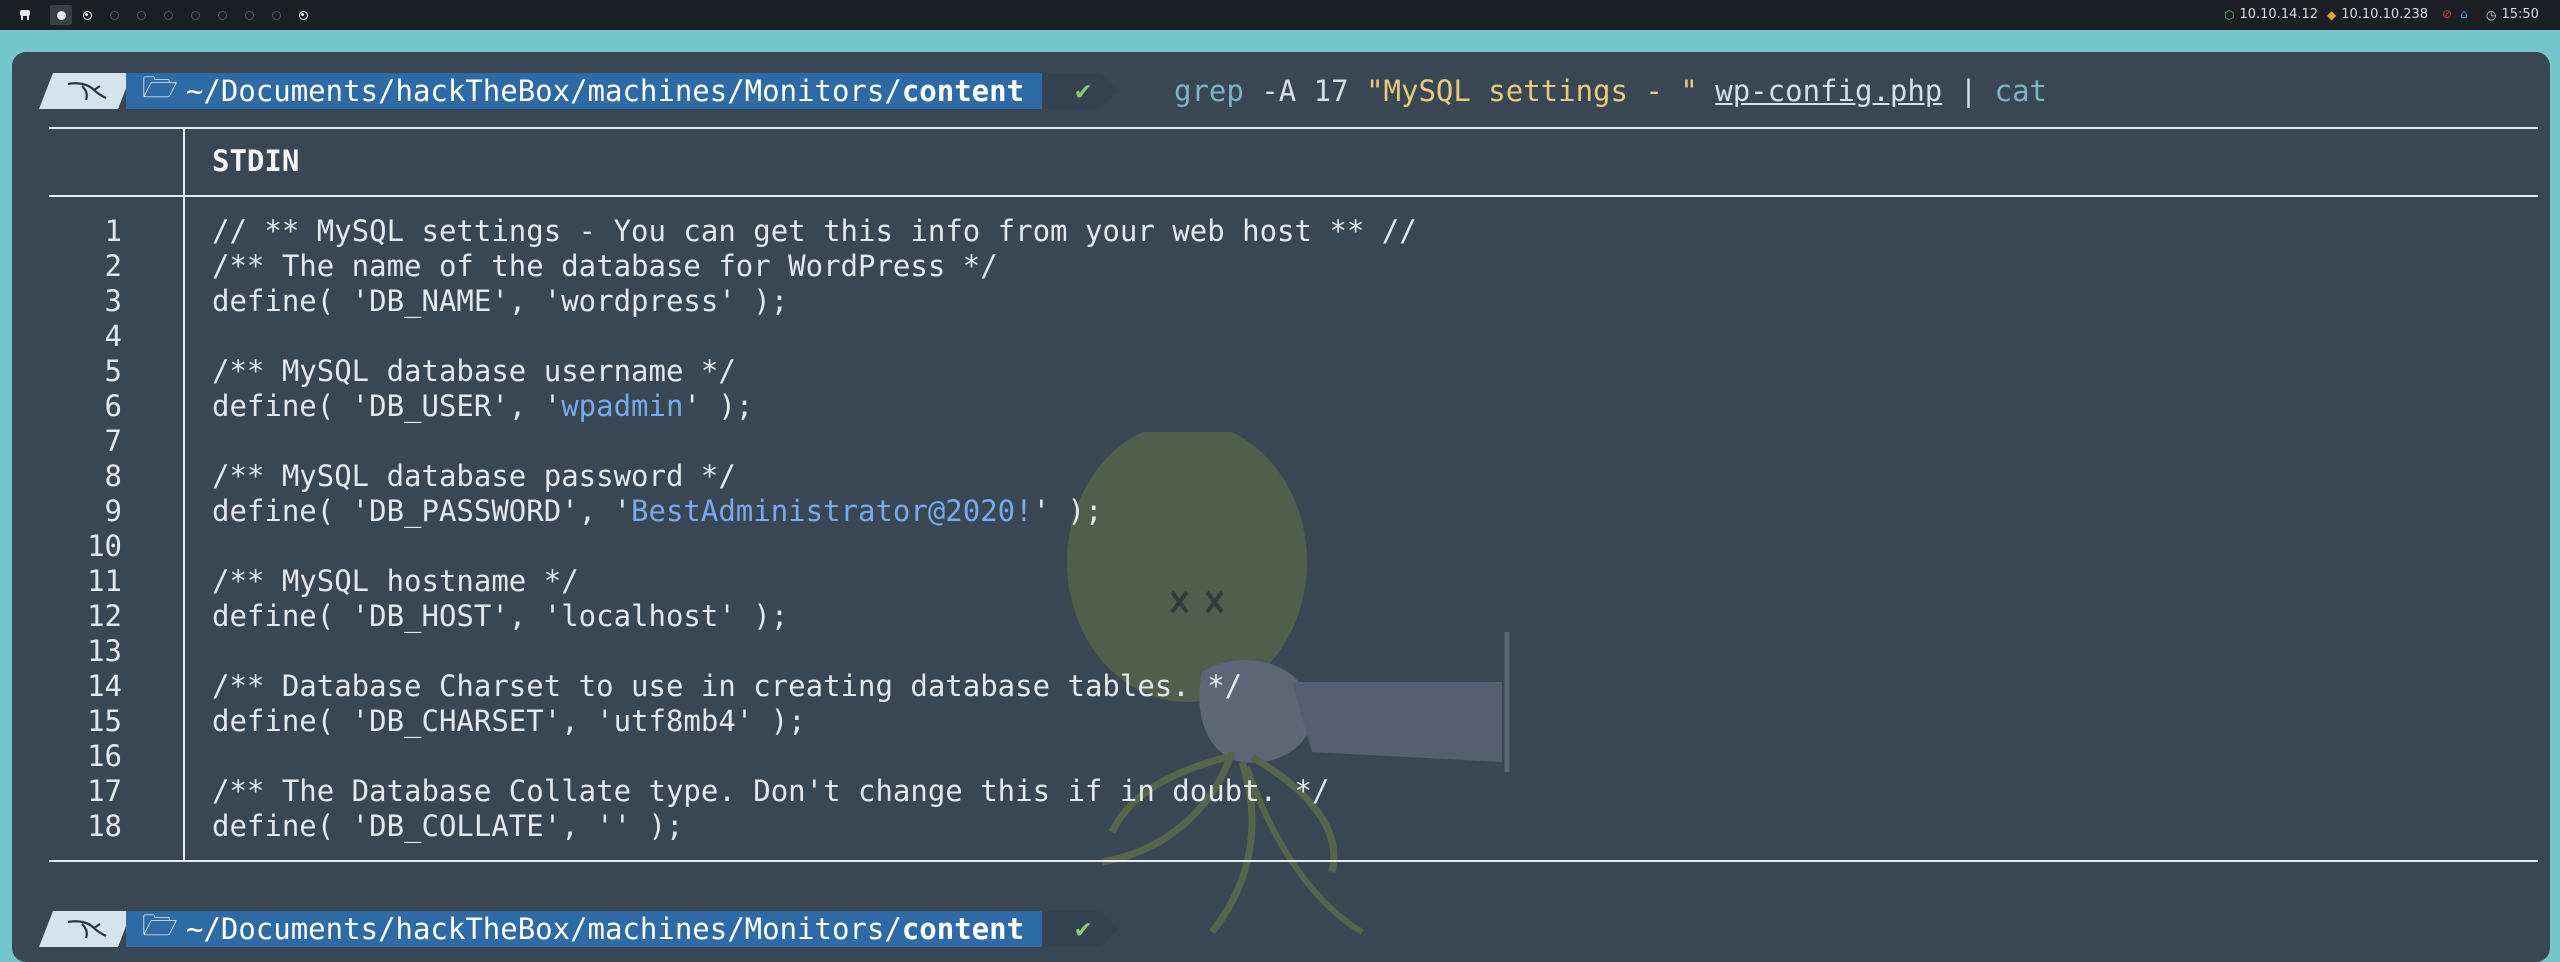  I want to click on header-rule, so click(1293, 196).